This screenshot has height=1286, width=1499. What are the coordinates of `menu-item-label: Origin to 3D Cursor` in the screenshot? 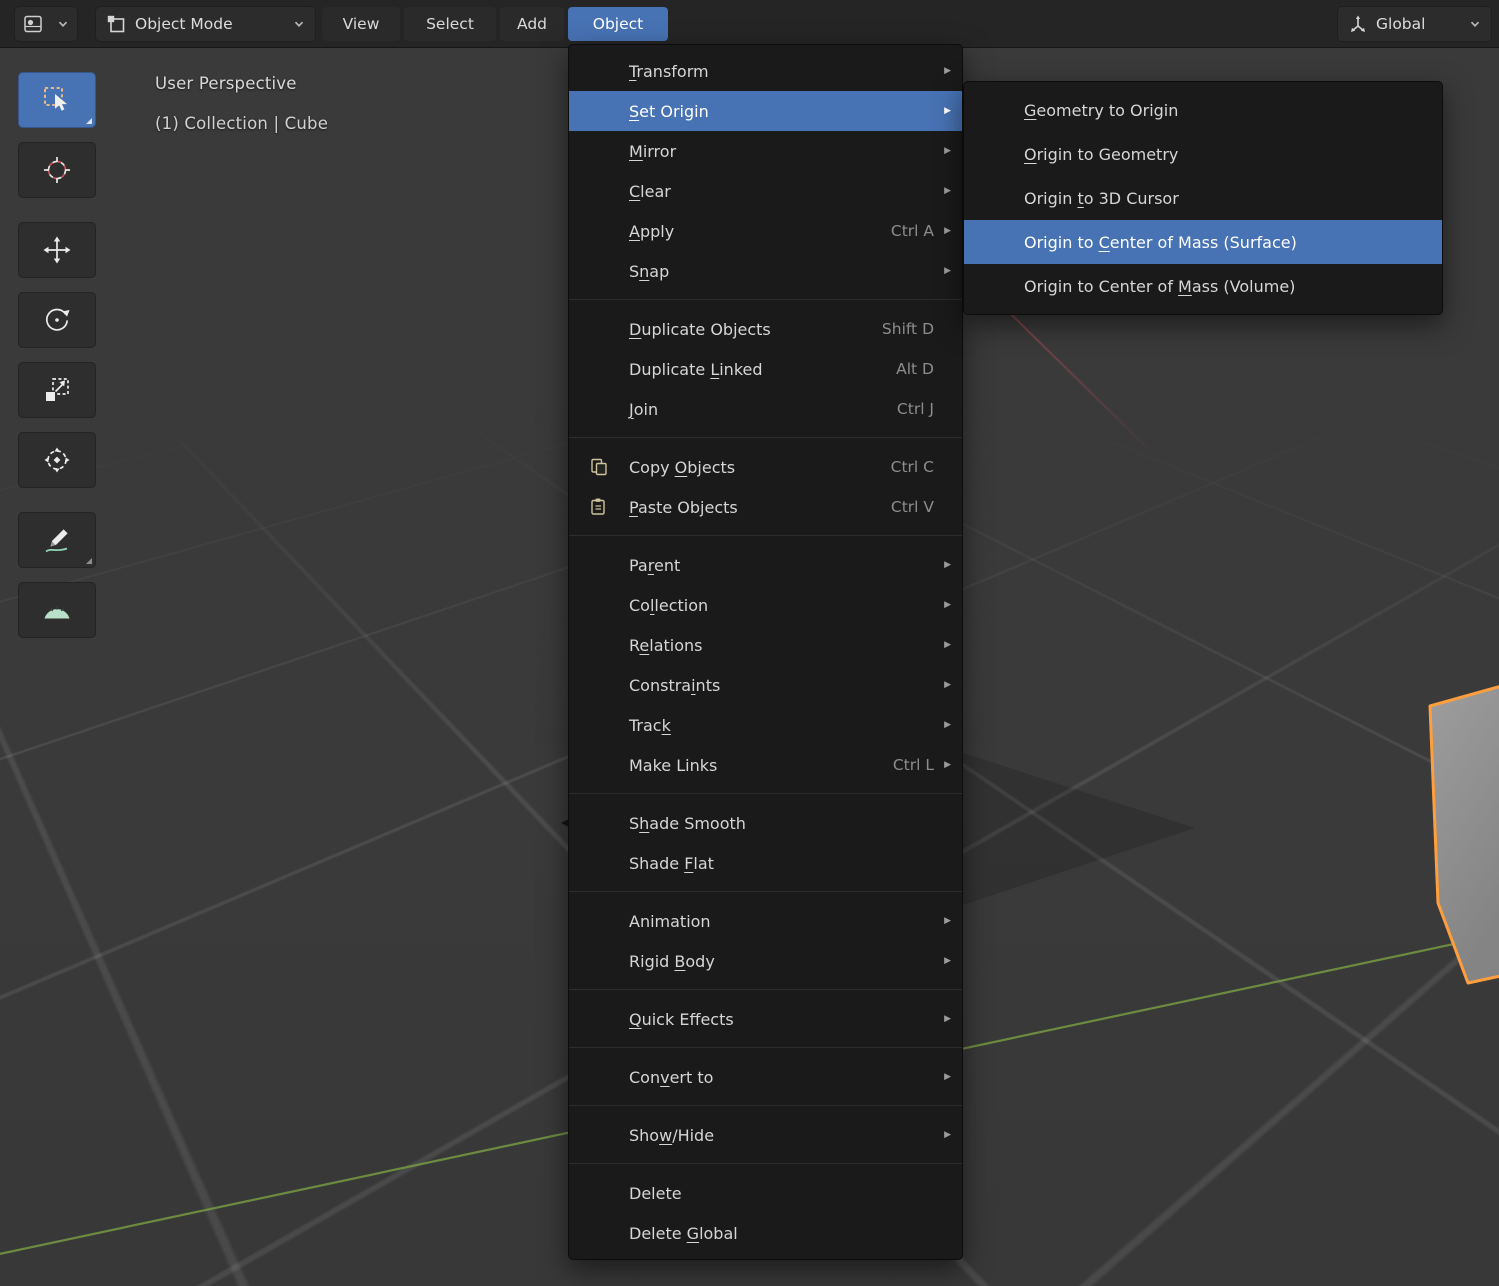 It's located at (1101, 198).